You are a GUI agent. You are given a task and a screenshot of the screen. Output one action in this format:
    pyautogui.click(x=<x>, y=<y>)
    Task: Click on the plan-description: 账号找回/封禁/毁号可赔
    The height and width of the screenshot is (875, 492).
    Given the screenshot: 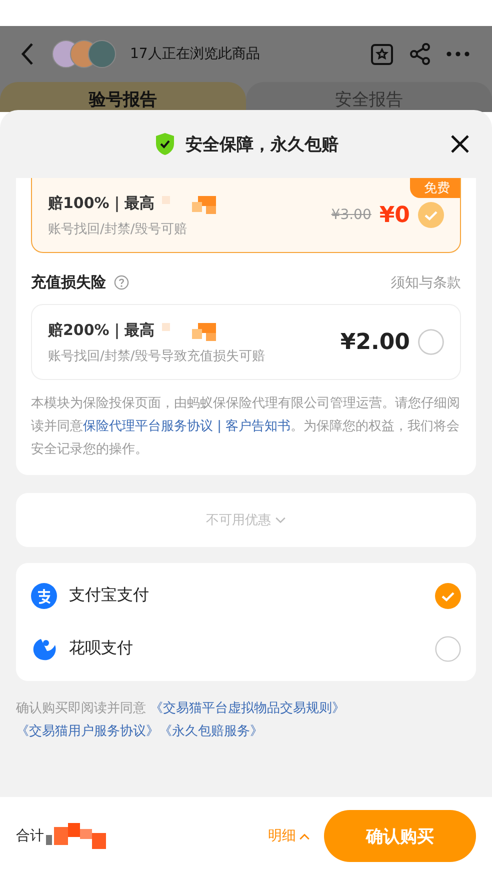 What is the action you would take?
    pyautogui.click(x=118, y=229)
    